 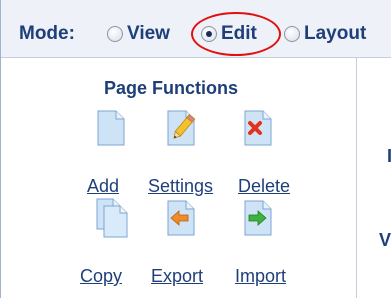 I want to click on add-link: Add, so click(x=103, y=186).